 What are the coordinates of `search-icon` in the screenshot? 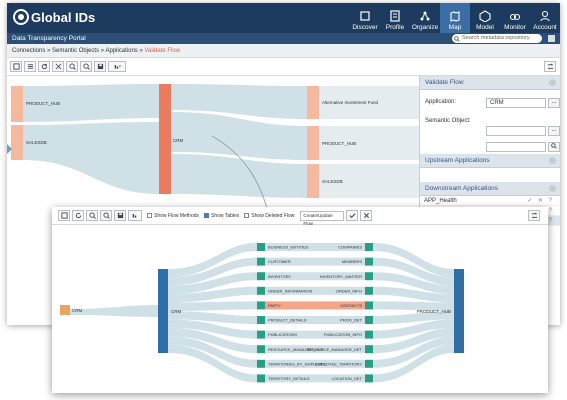 It's located at (554, 146).